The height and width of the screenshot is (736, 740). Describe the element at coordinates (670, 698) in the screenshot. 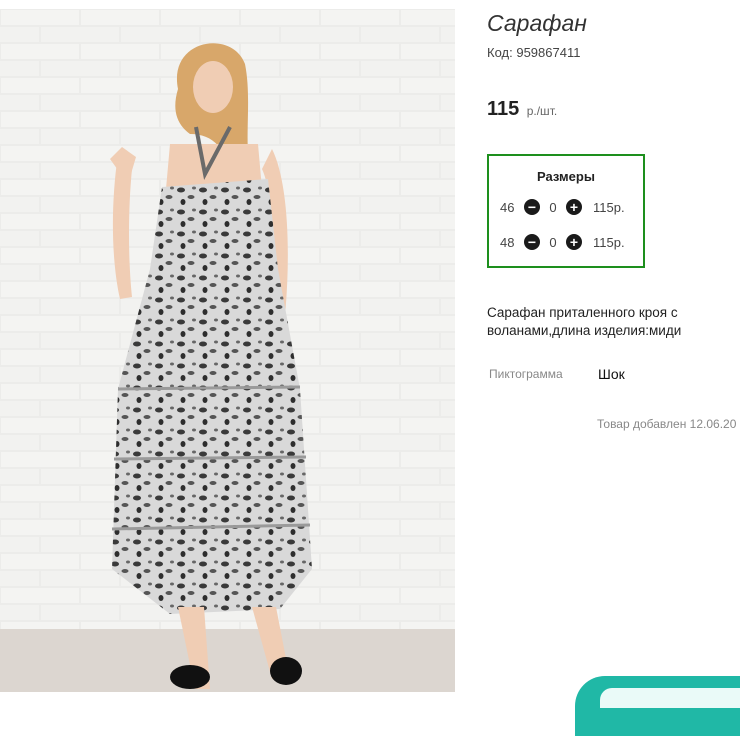

I see `chat-widget-inner` at that location.